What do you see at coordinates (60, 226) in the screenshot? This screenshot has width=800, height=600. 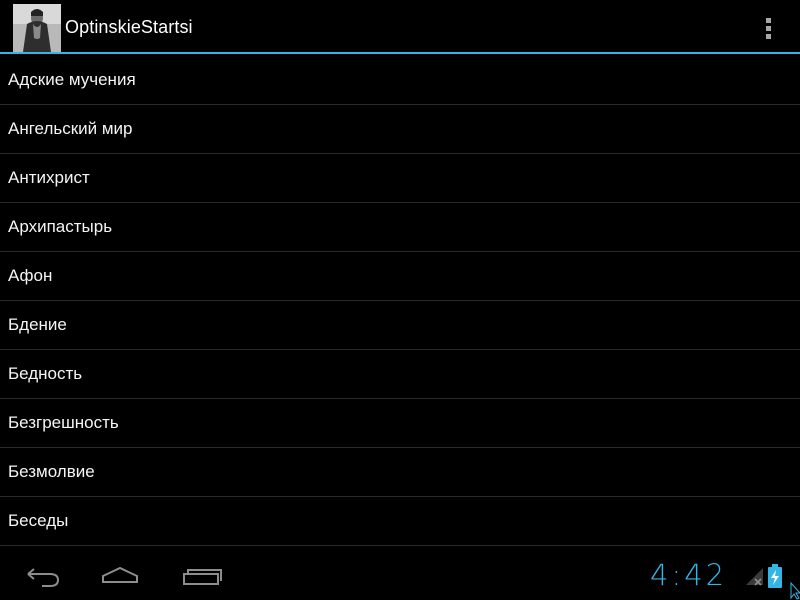 I see `list-item-label: Архипастырь` at bounding box center [60, 226].